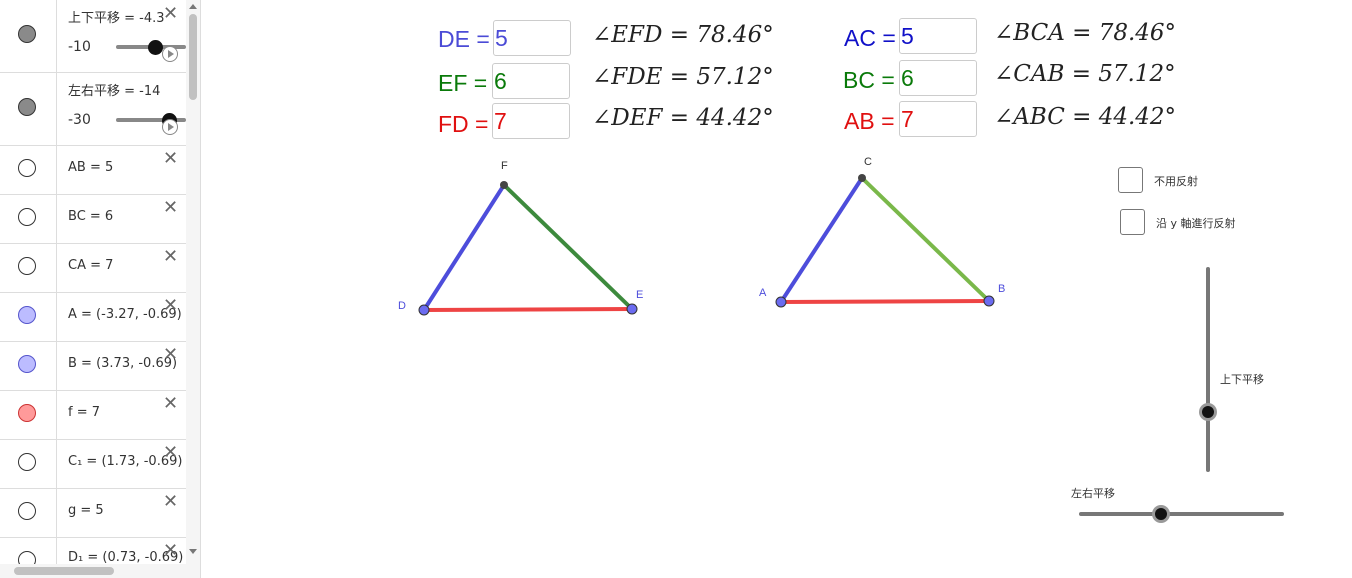 This screenshot has width=1352, height=578. Describe the element at coordinates (424, 310) in the screenshot. I see `point-d` at that location.